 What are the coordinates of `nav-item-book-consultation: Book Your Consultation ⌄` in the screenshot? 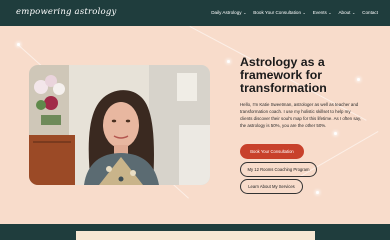 It's located at (279, 12).